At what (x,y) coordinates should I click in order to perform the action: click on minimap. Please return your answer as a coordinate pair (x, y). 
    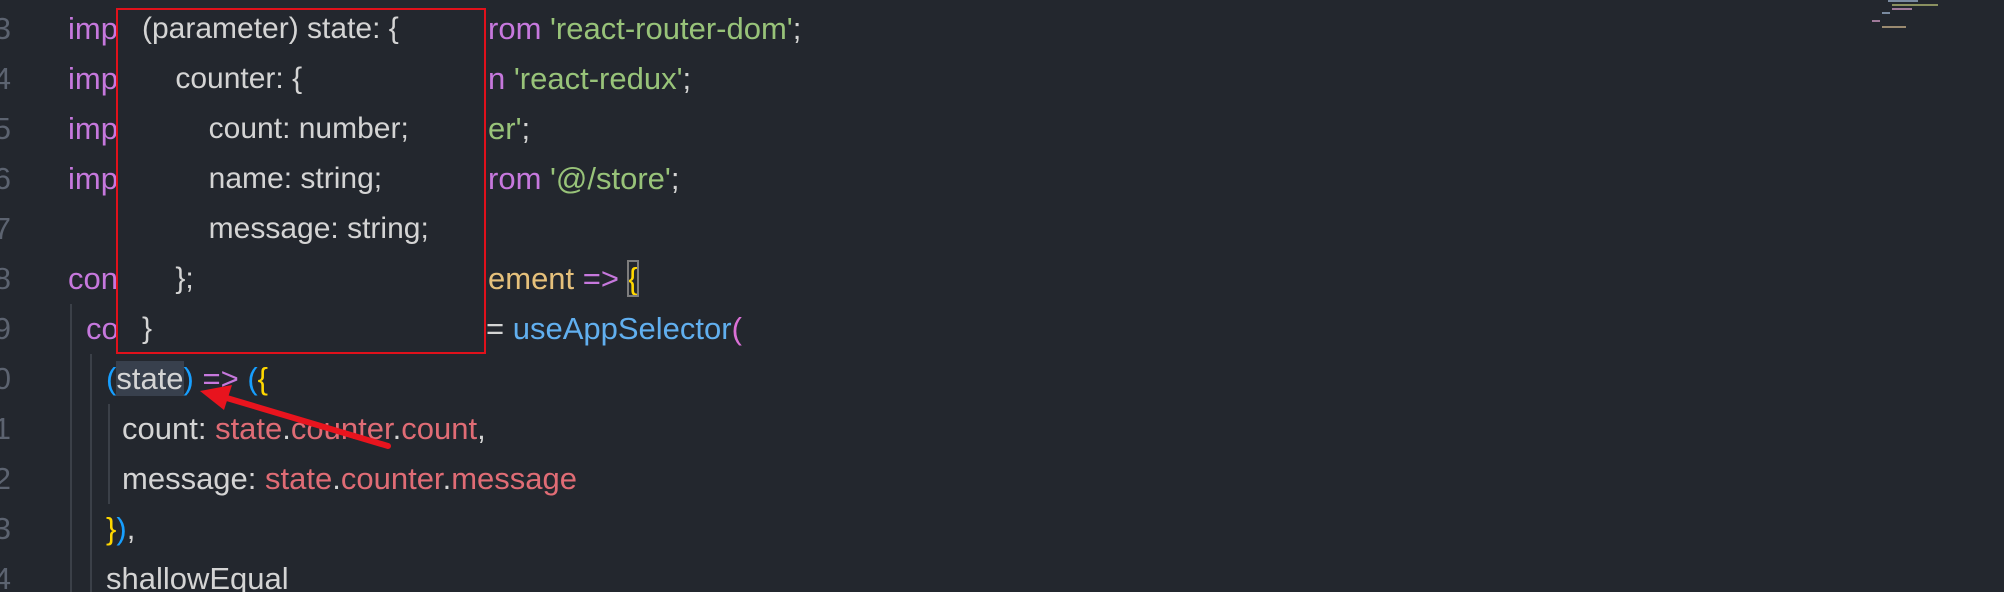
    Looking at the image, I should click on (1910, 20).